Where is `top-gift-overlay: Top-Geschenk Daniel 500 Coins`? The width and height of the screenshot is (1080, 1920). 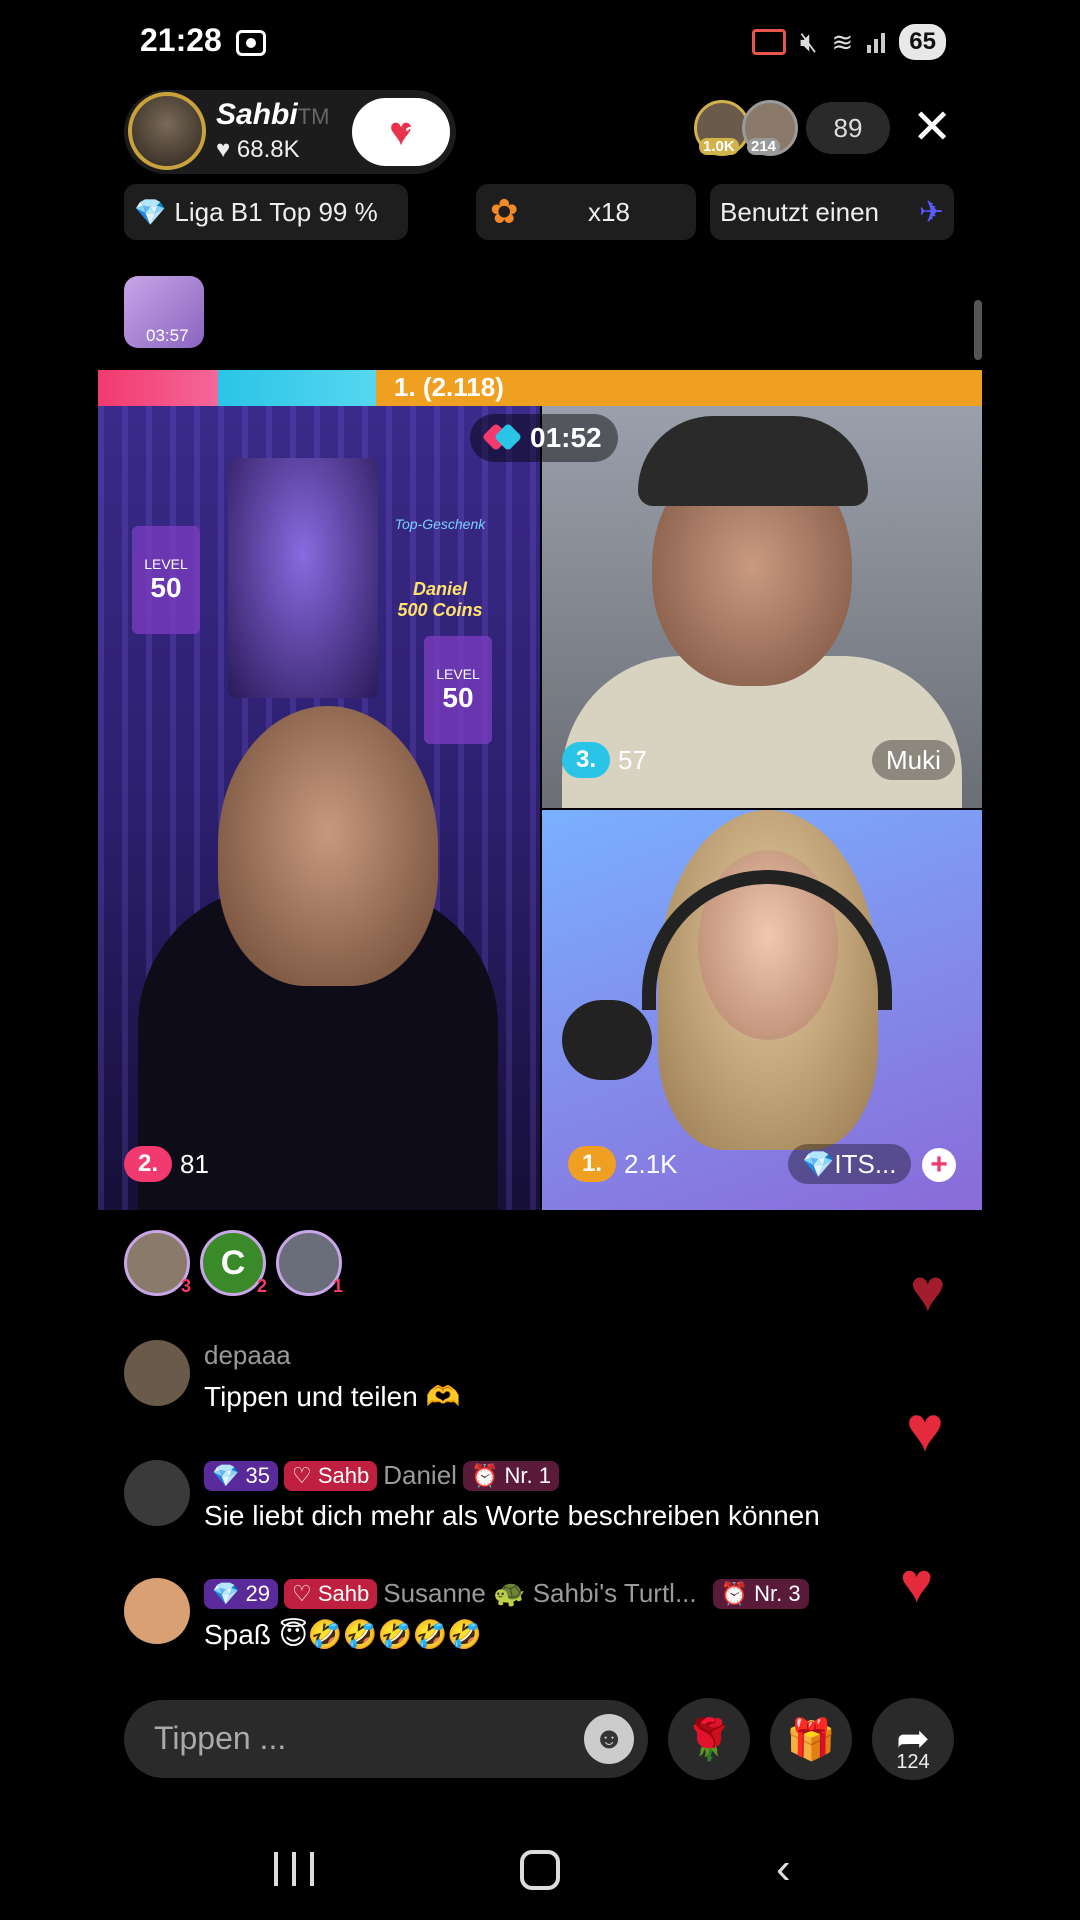
top-gift-overlay: Top-Geschenk Daniel 500 Coins is located at coordinates (440, 569).